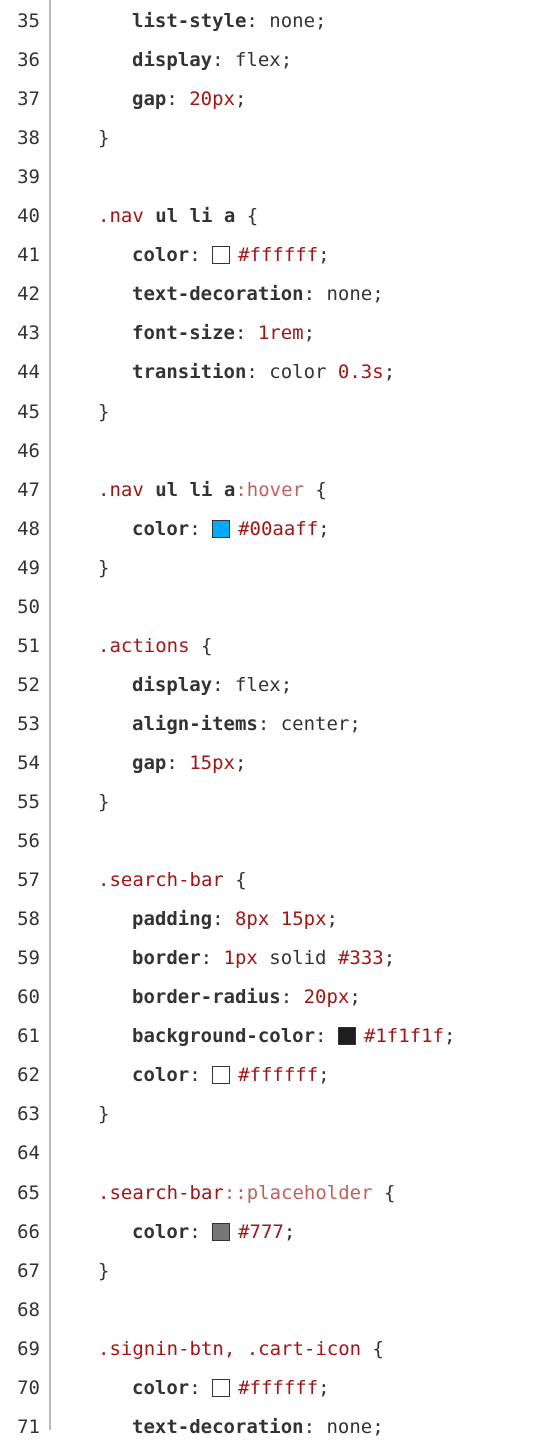 The width and height of the screenshot is (553, 1447). I want to click on property-name: background-color, so click(224, 1036).